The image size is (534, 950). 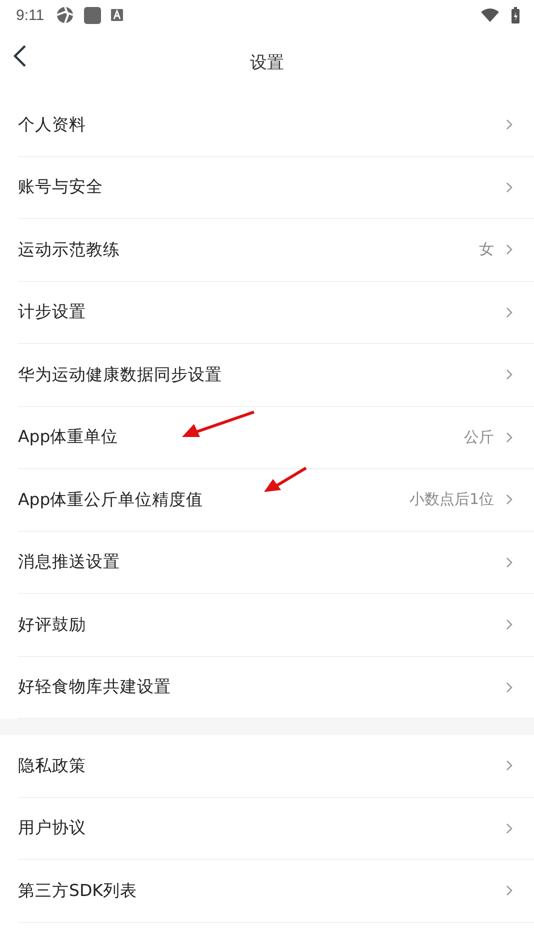 What do you see at coordinates (276, 250) in the screenshot?
I see `settings-item: 运动示范教练 女` at bounding box center [276, 250].